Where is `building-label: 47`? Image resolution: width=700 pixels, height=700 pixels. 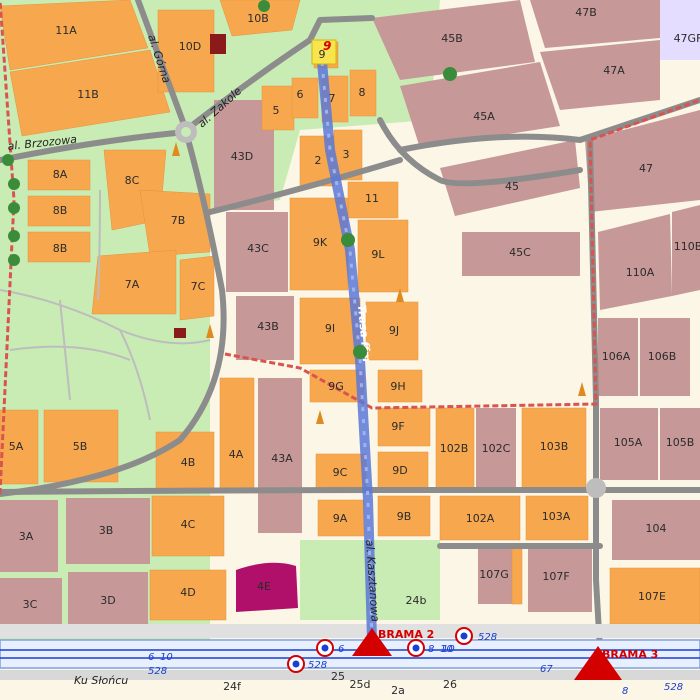 building-label: 47 is located at coordinates (646, 168).